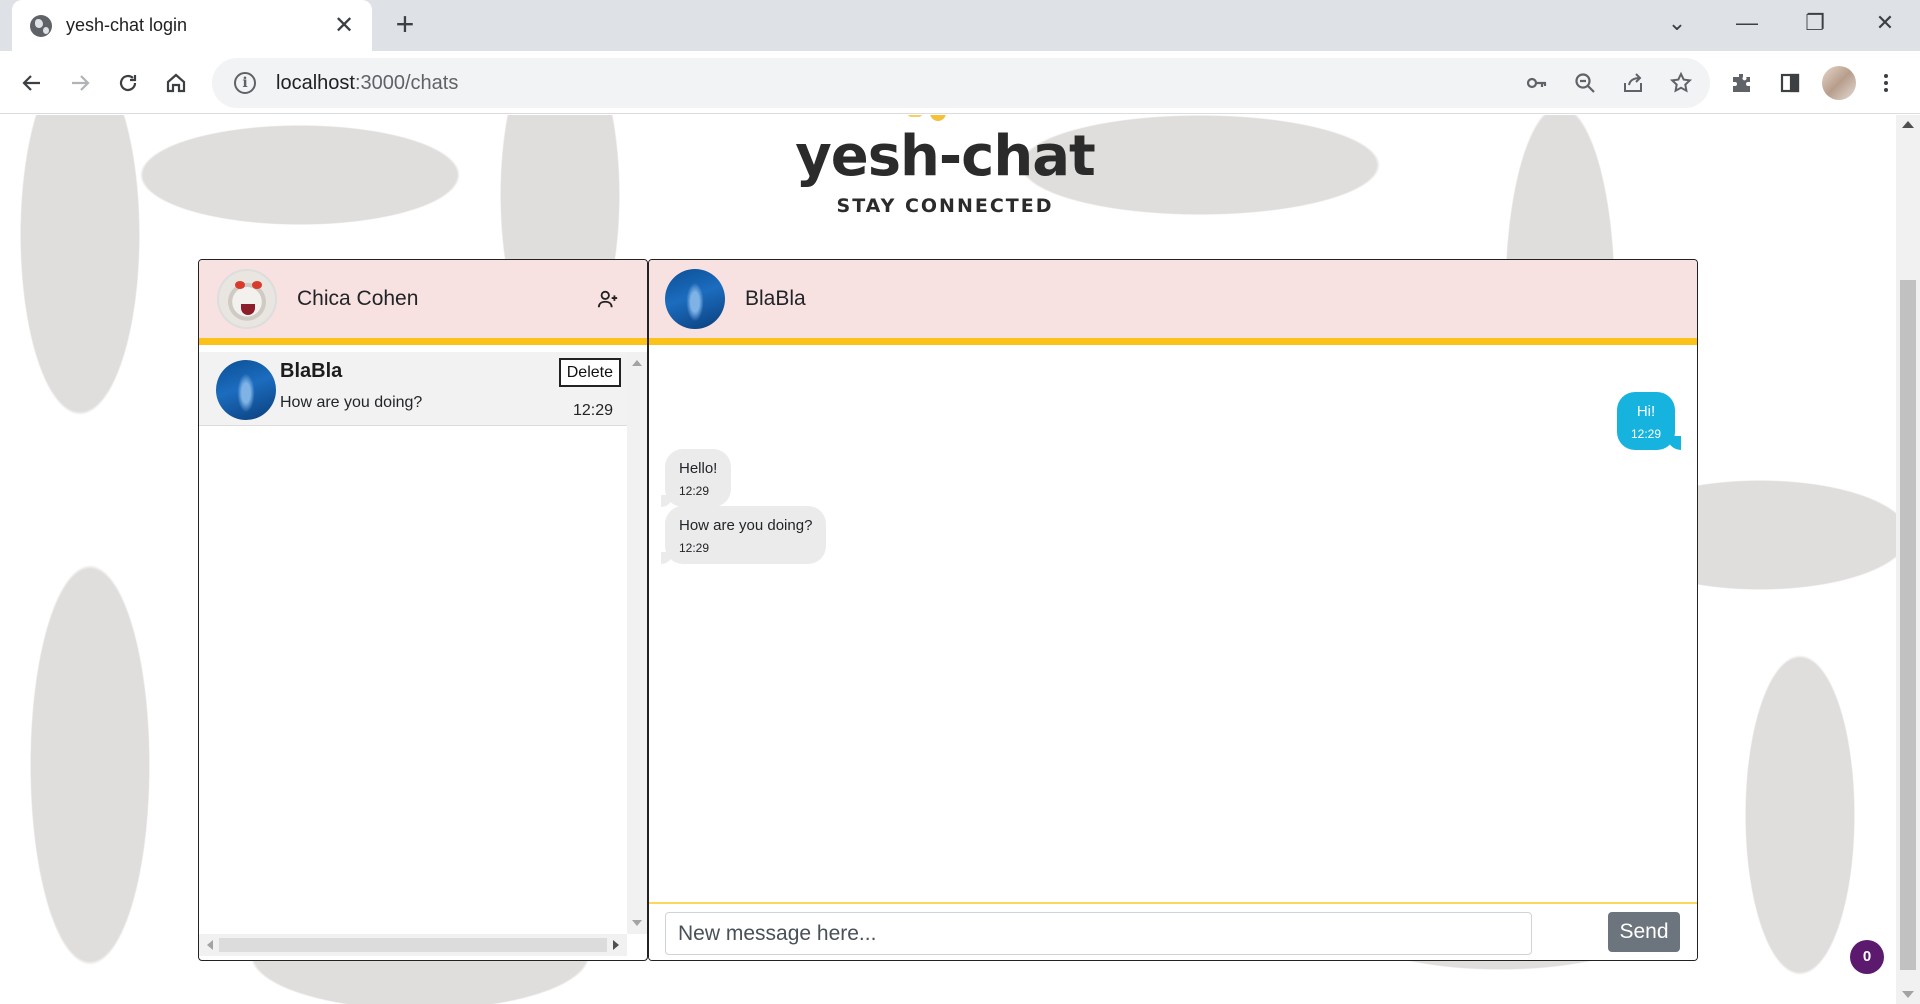 This screenshot has width=1920, height=1004. I want to click on page-scroll-up-arrow-icon, so click(1908, 124).